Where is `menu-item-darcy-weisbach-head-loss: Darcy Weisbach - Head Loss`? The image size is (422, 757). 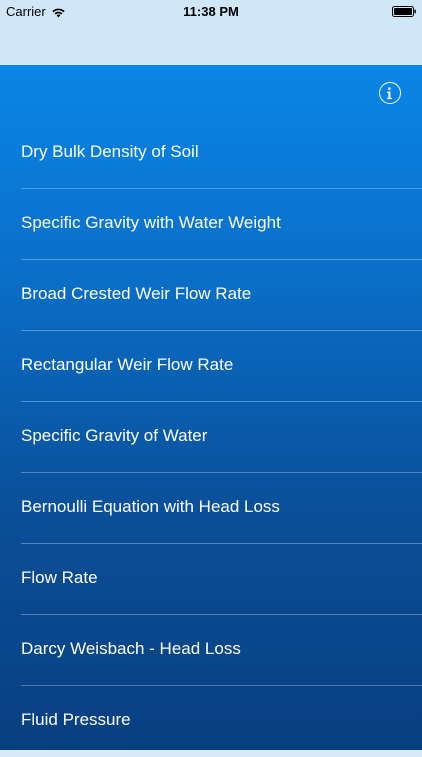 menu-item-darcy-weisbach-head-loss: Darcy Weisbach - Head Loss is located at coordinates (211, 650).